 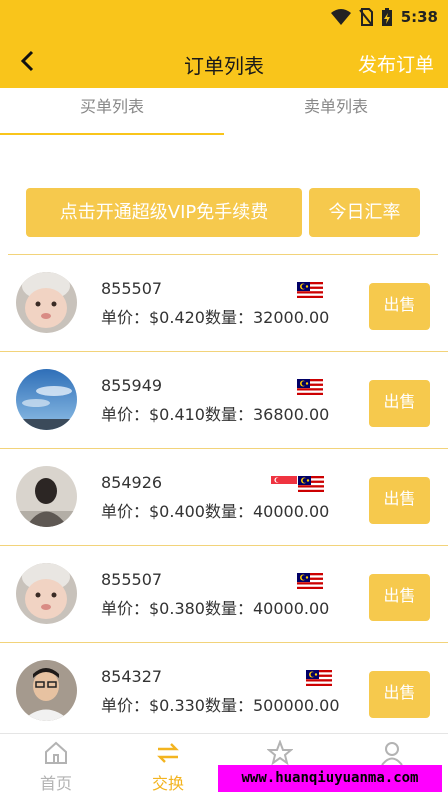 I want to click on singapore-flag-icon, so click(x=284, y=484).